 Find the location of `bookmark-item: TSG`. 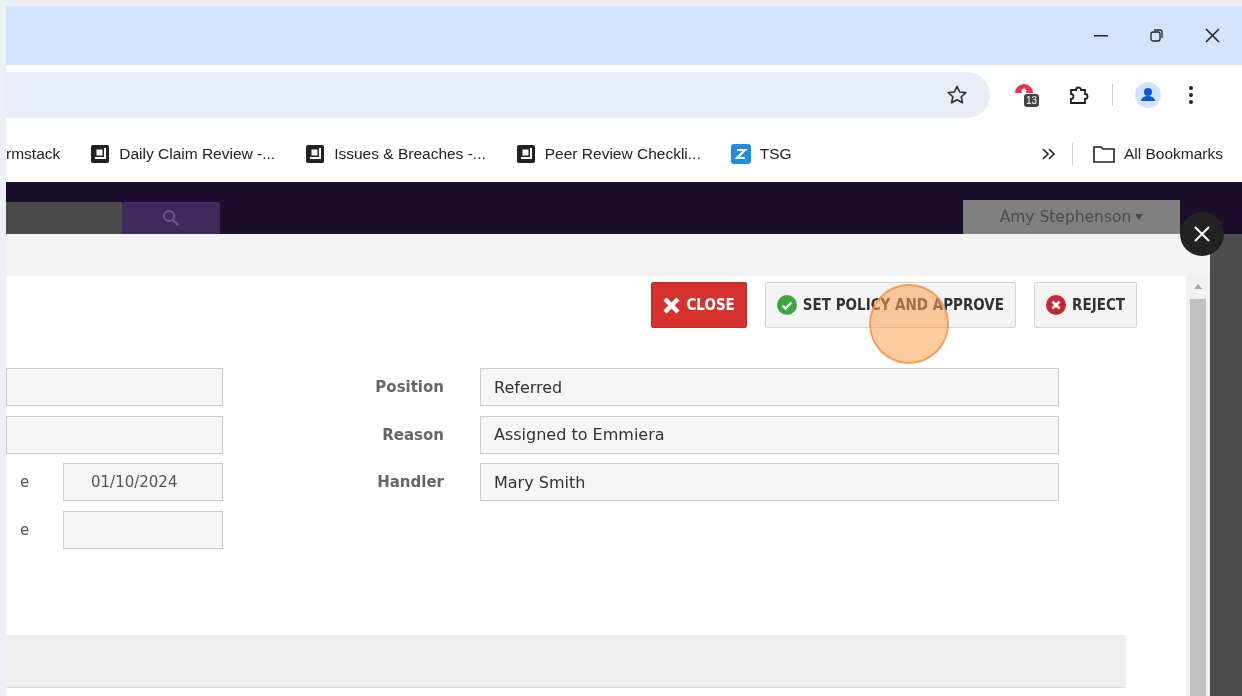

bookmark-item: TSG is located at coordinates (761, 153).